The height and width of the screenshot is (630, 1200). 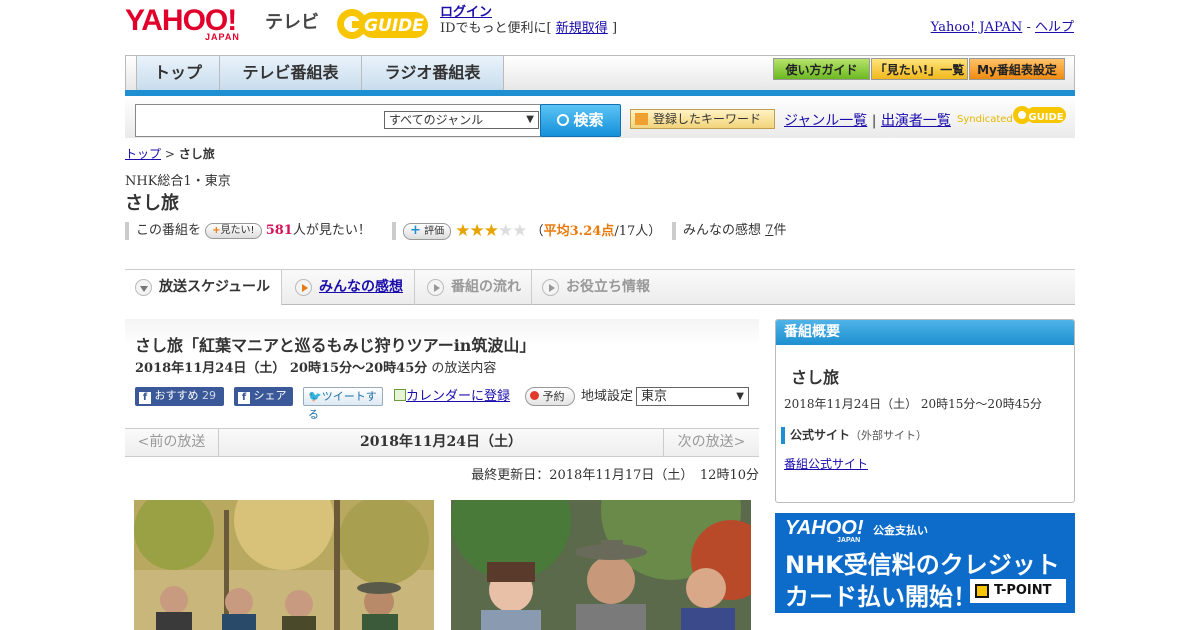 I want to click on tab-schedule-label: 放送スケジュール, so click(x=215, y=287).